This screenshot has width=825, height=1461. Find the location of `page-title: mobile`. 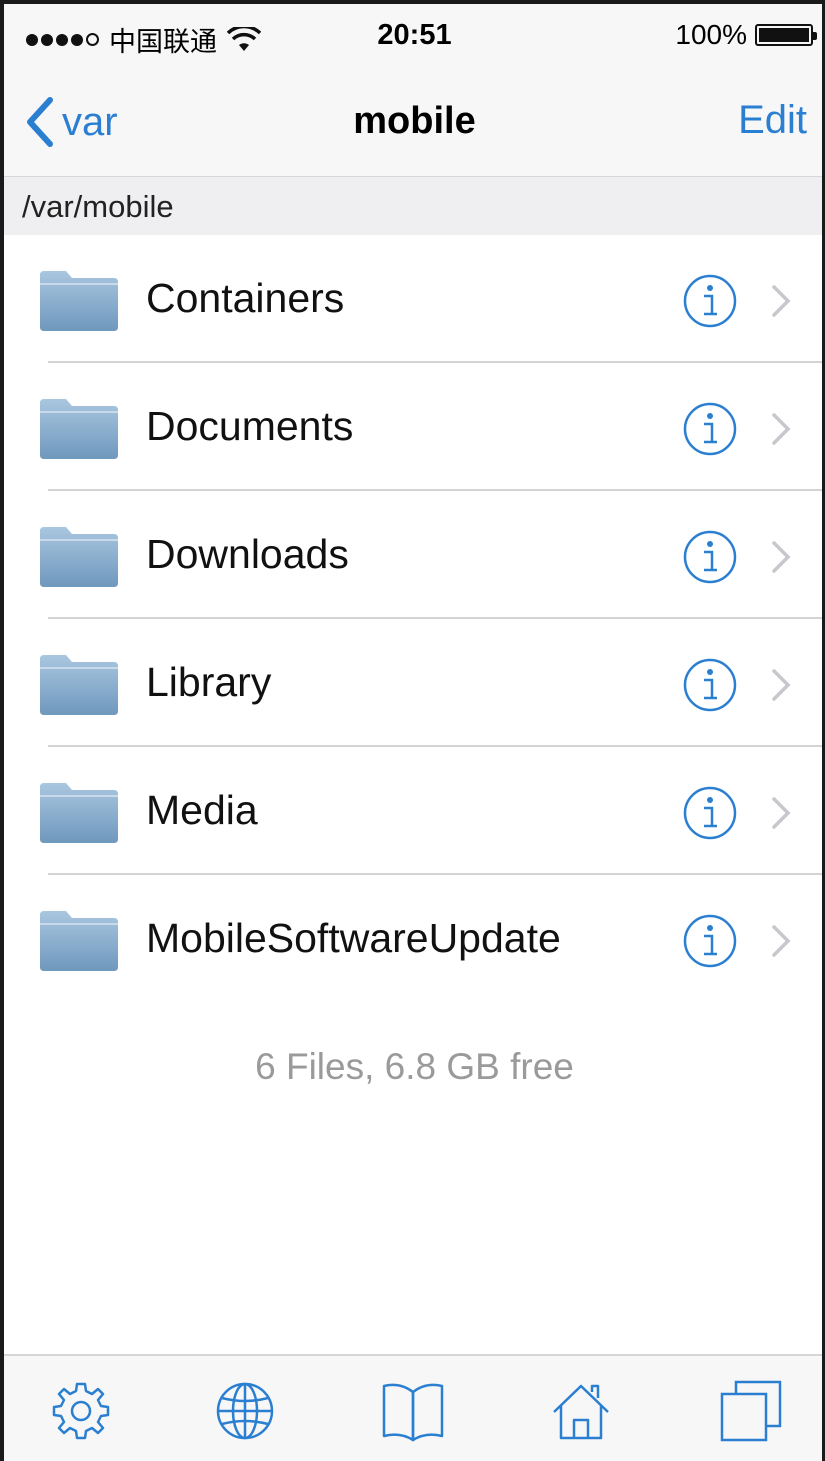

page-title: mobile is located at coordinates (414, 121).